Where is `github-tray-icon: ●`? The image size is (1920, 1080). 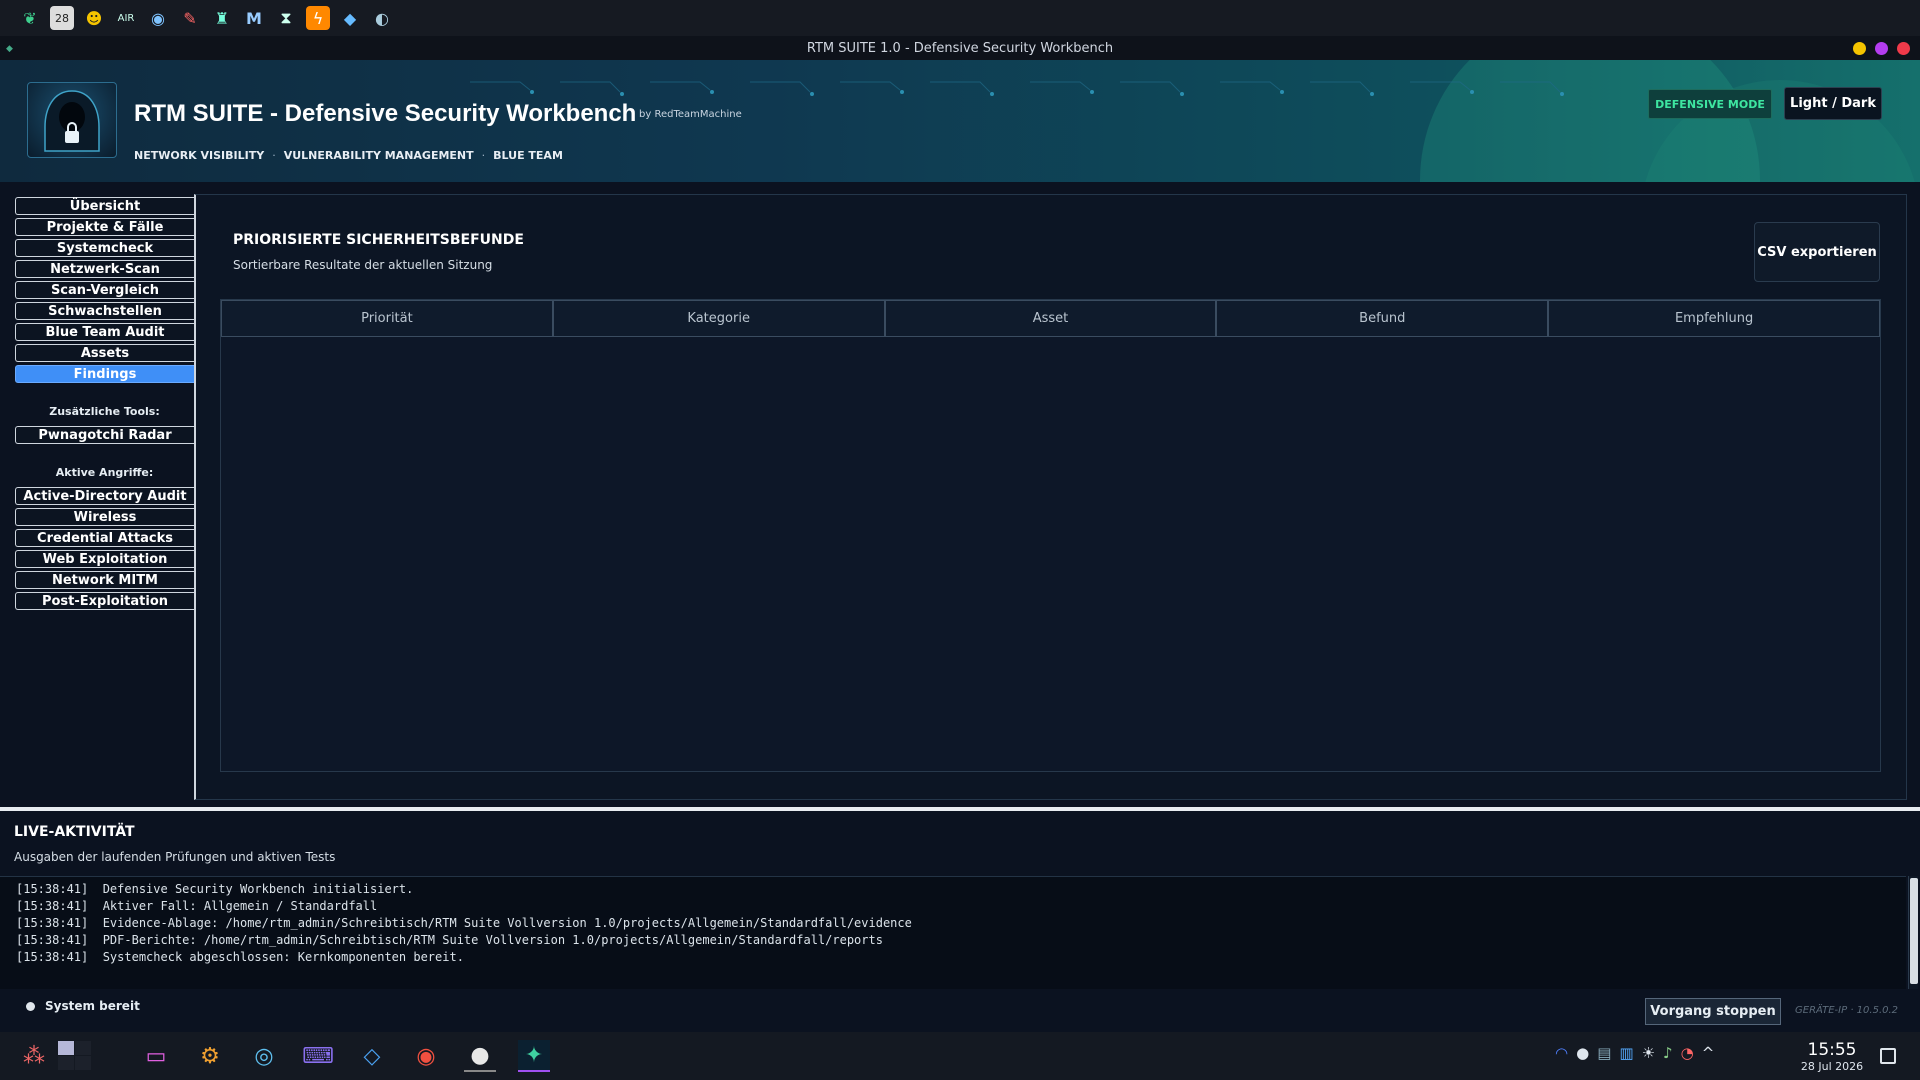
github-tray-icon: ● is located at coordinates (1582, 1053).